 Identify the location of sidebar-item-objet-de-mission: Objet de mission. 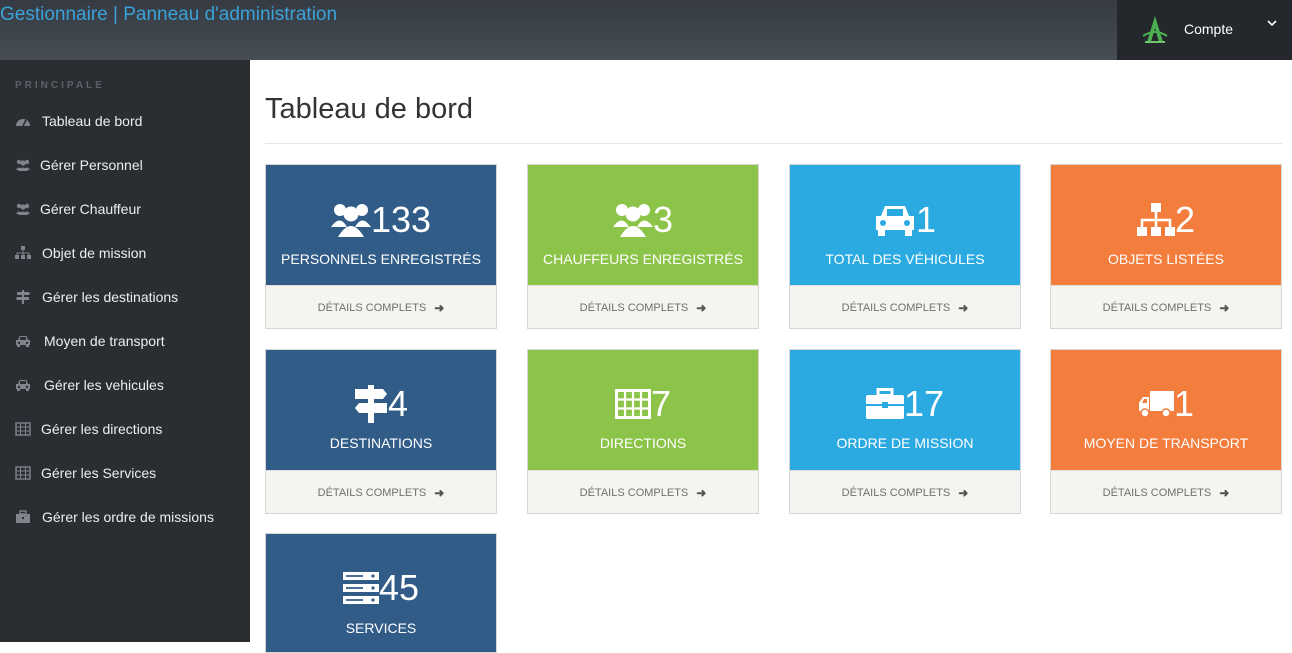
(125, 253).